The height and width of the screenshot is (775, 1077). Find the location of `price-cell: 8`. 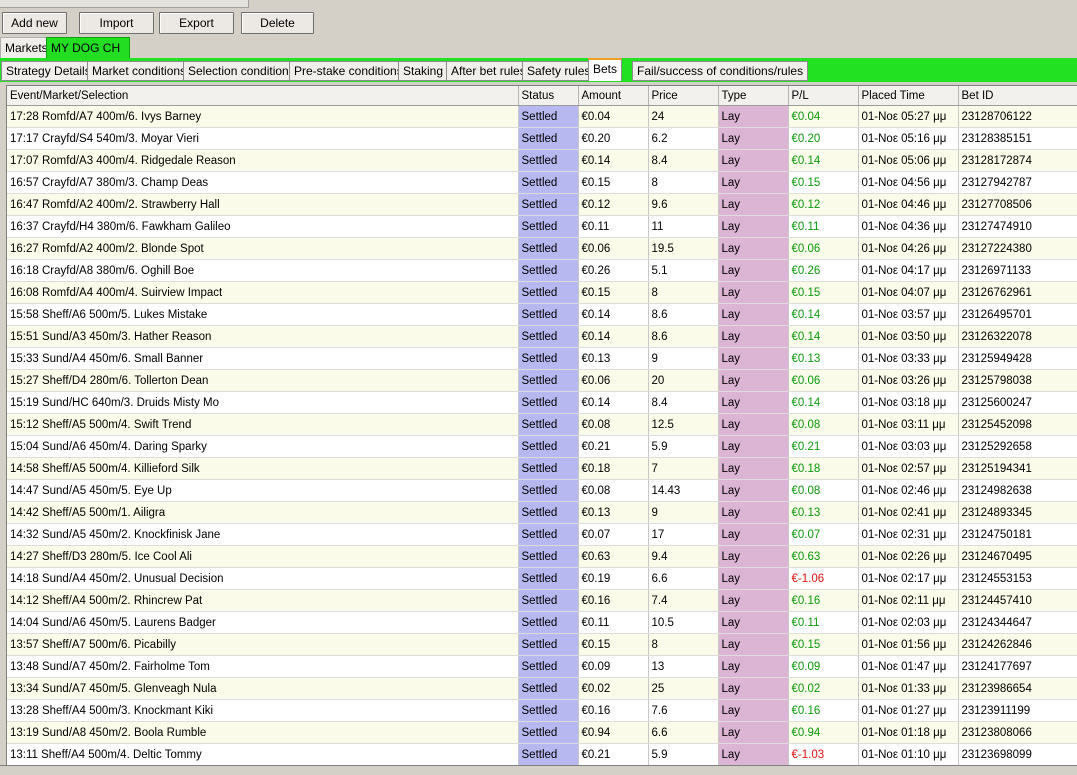

price-cell: 8 is located at coordinates (683, 644).